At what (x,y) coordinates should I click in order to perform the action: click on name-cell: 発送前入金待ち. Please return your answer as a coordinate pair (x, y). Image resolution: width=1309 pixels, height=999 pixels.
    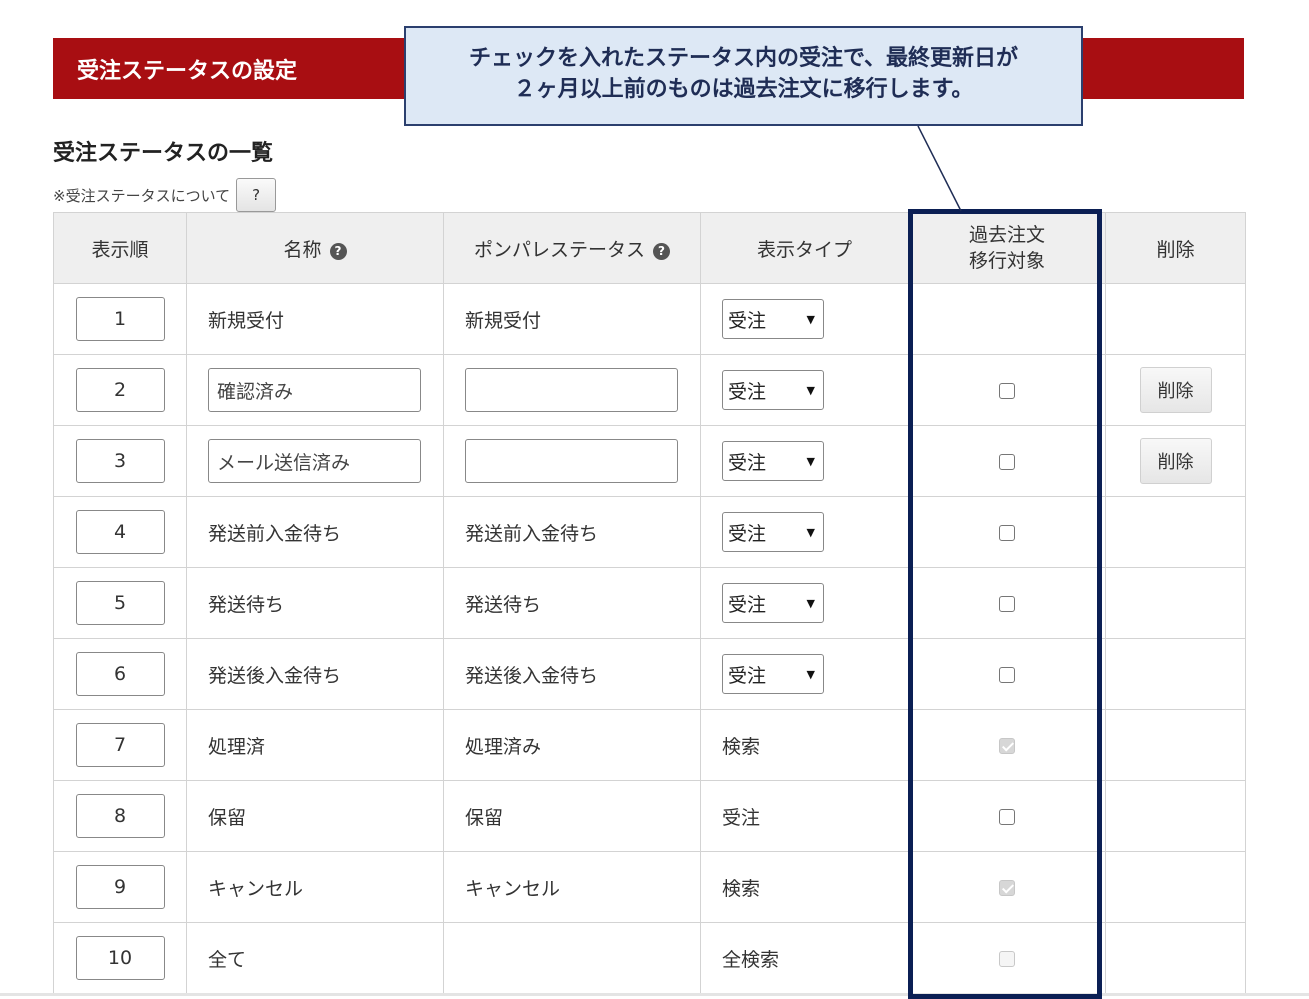
    Looking at the image, I should click on (315, 532).